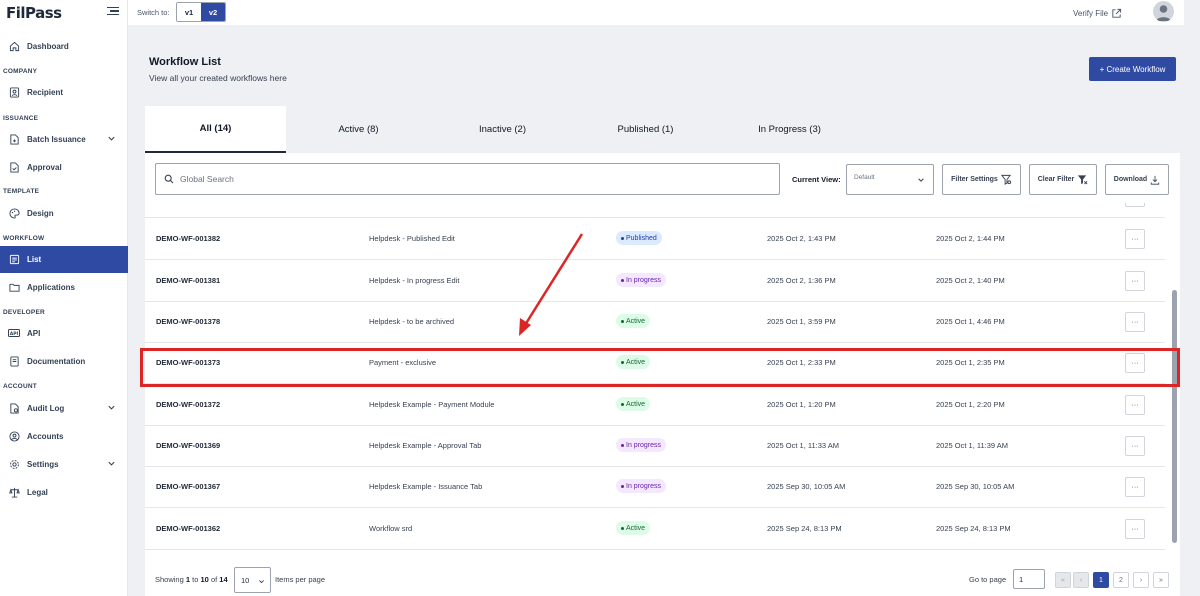 This screenshot has height=596, width=1200. Describe the element at coordinates (1174, 416) in the screenshot. I see `table-scrollbar` at that location.